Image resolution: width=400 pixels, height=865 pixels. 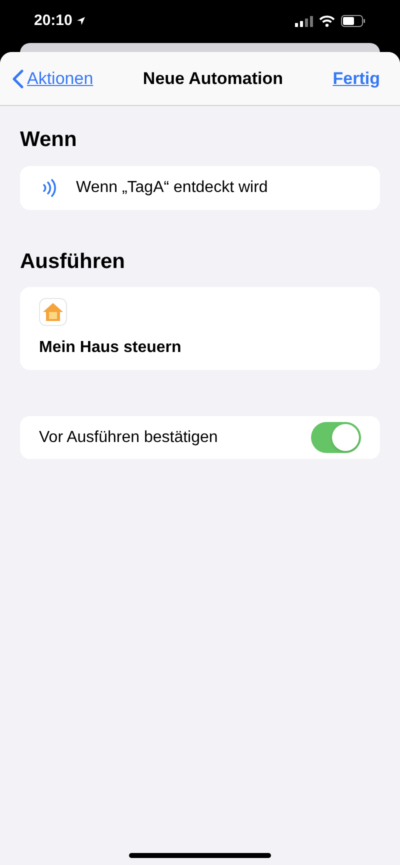 I want to click on action-text: Mein Haus steuern, so click(x=110, y=348).